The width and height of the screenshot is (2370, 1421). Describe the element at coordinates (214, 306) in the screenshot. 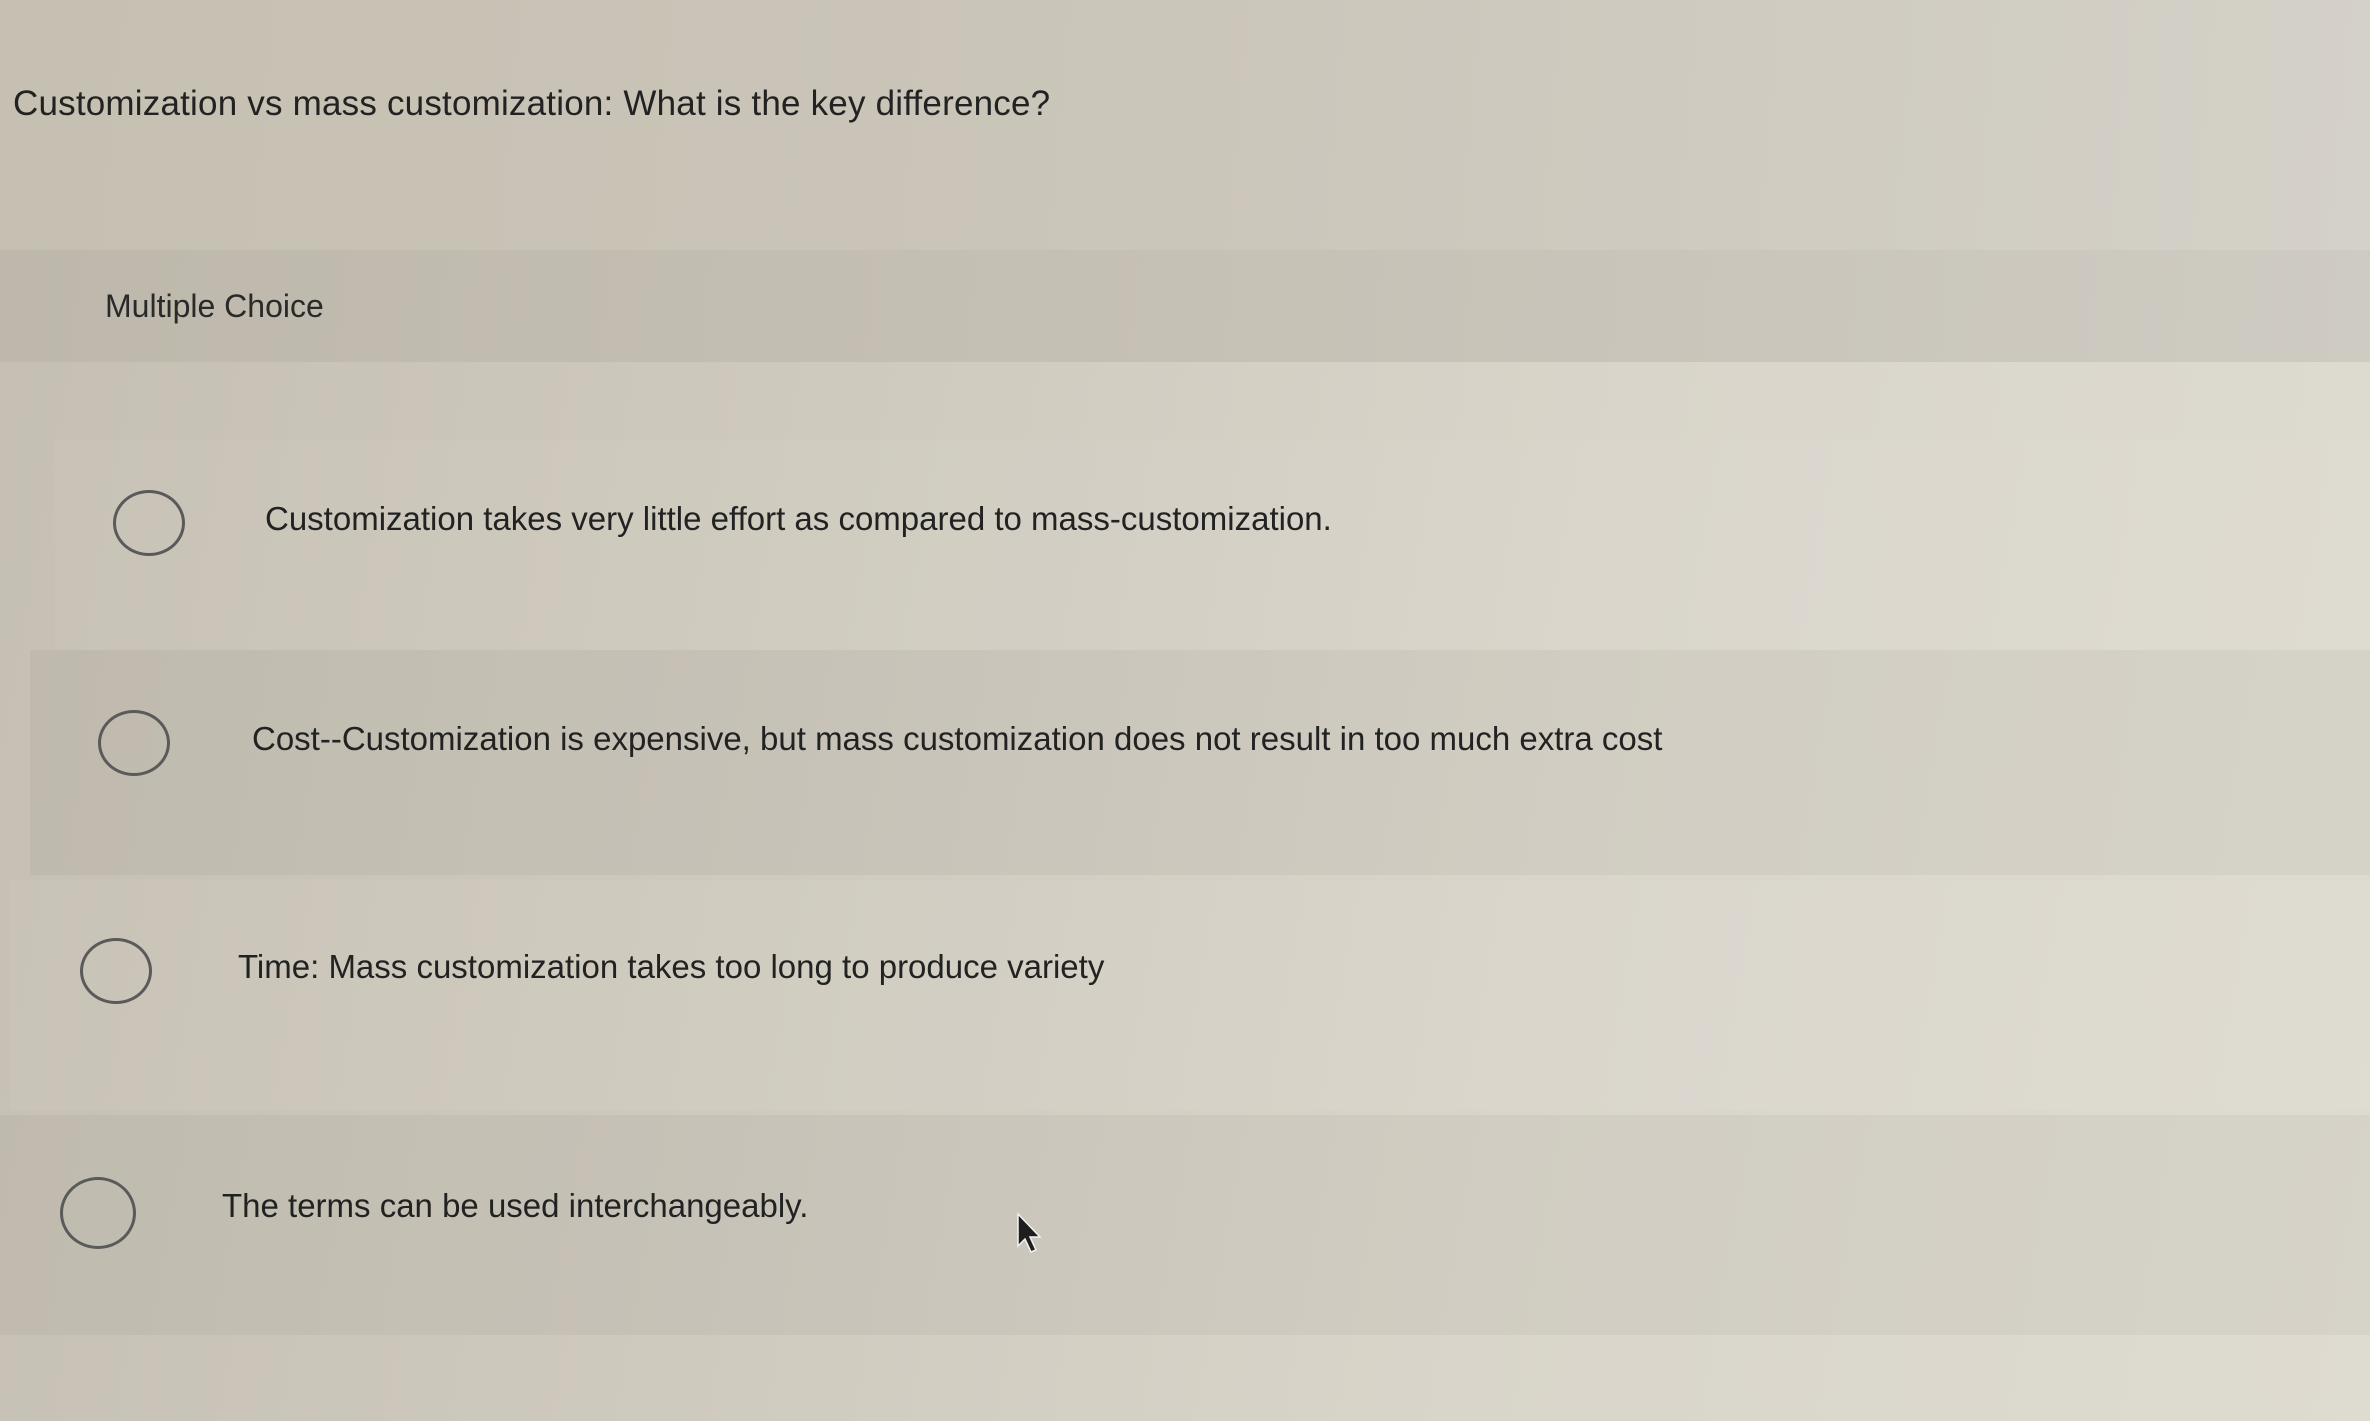

I see `question-type-label: Multiple Choice` at that location.